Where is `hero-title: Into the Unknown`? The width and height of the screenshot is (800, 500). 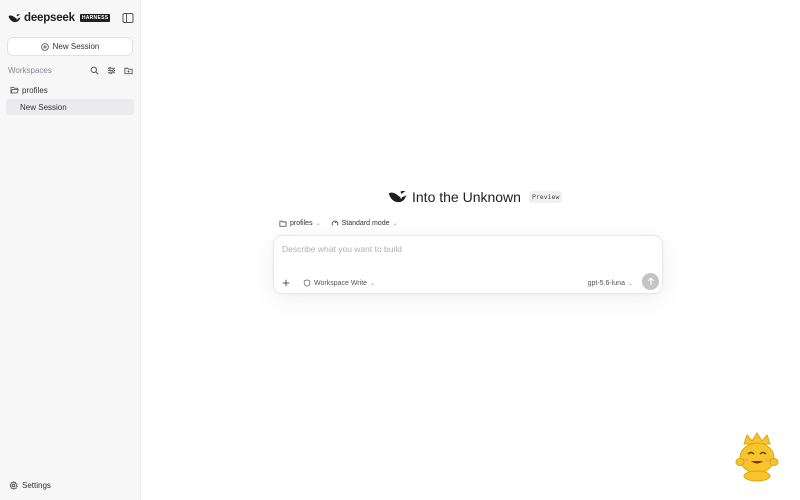 hero-title: Into the Unknown is located at coordinates (466, 197).